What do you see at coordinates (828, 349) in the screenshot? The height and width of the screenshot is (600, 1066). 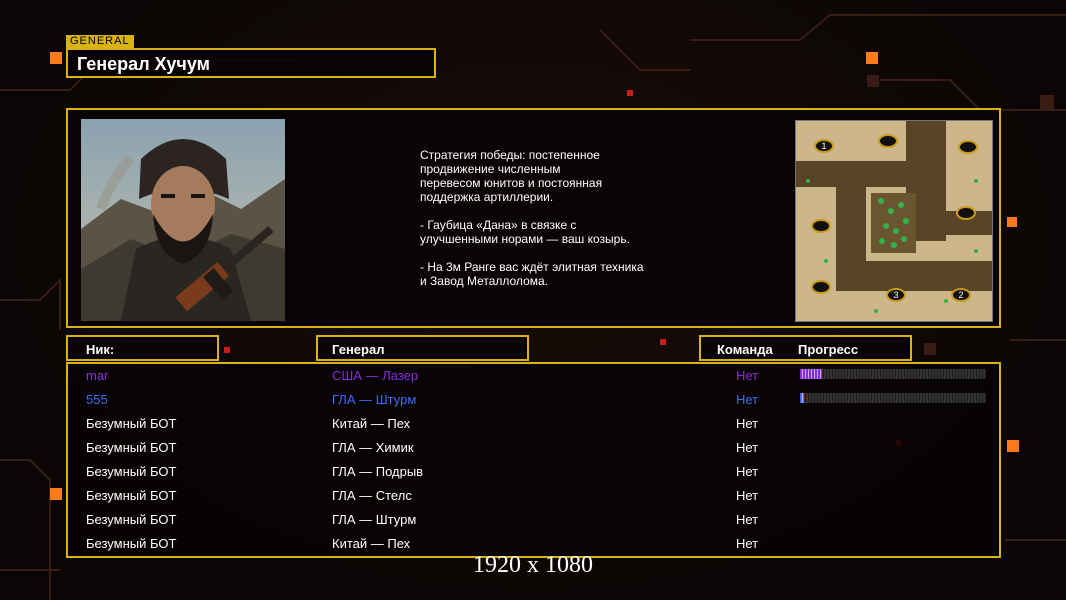 I see `header-progress-label: Прогресс` at bounding box center [828, 349].